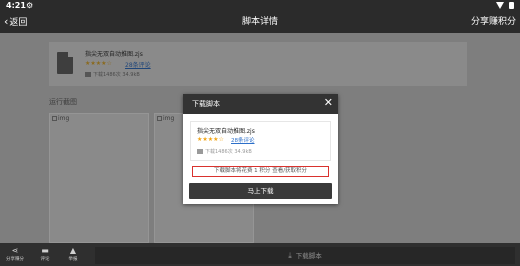  I want to click on script-name: 指尖无双自动推图.zjs, so click(114, 54).